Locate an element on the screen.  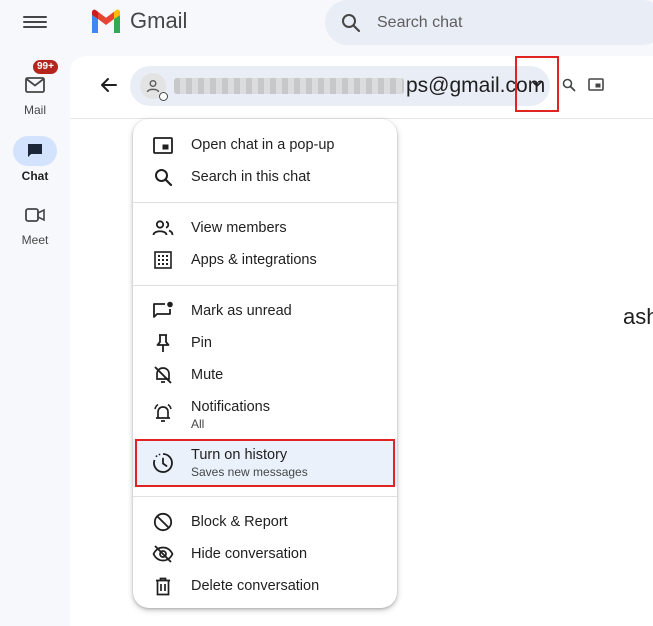
search-input: Search chat is located at coordinates (419, 23).